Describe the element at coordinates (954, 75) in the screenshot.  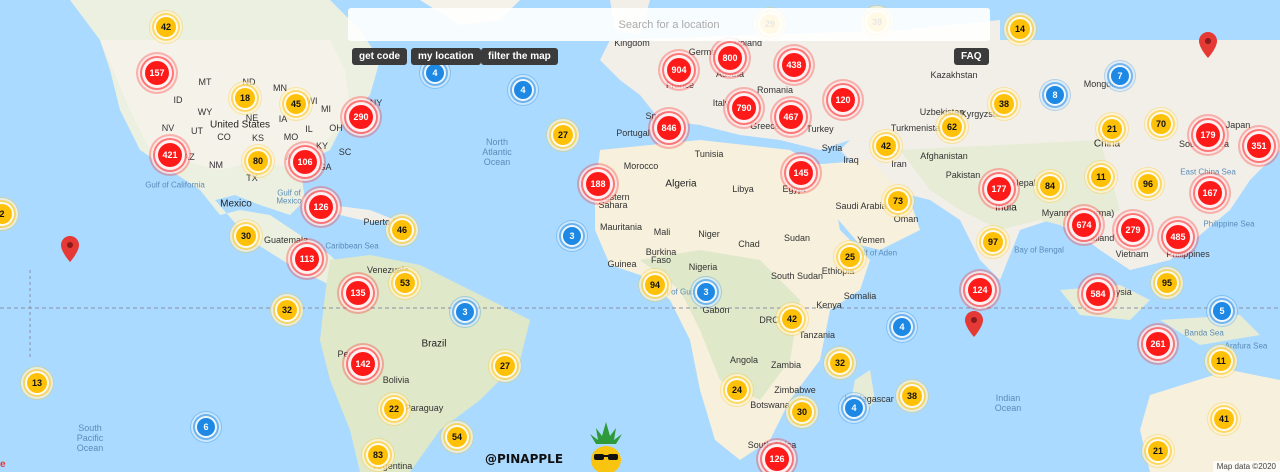
I see `map-label-kazakhstan: Kazakhstan` at that location.